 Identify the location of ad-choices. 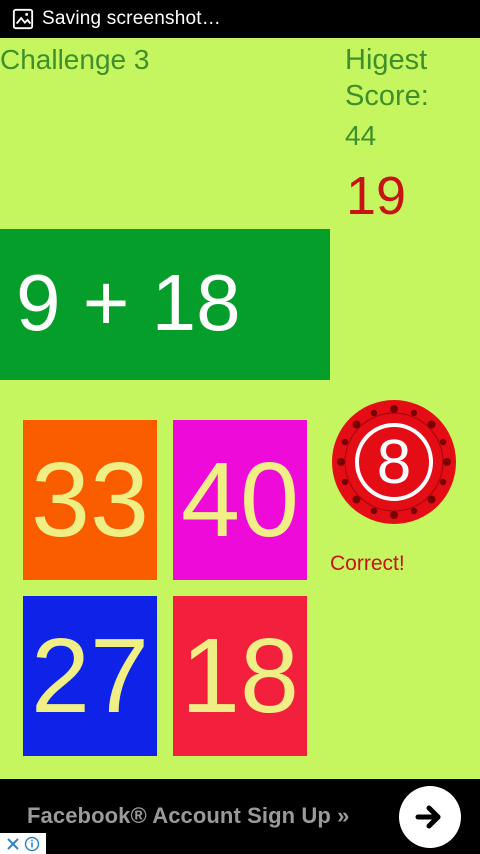
(23, 843).